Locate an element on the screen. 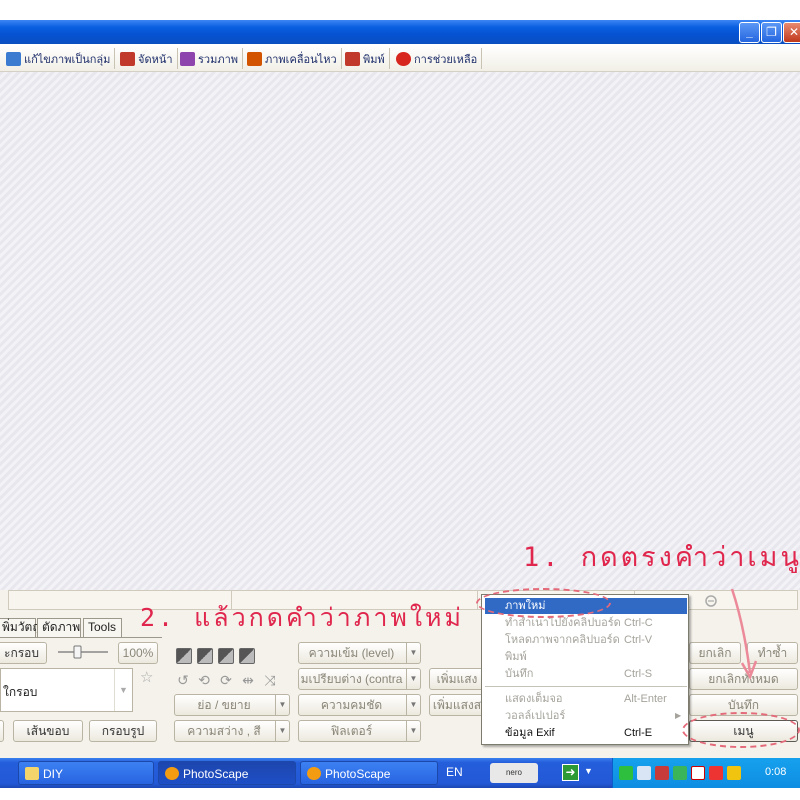 Image resolution: width=800 pixels, height=800 pixels. contrast-label: มเปรียบต่าง (contra is located at coordinates (351, 679).